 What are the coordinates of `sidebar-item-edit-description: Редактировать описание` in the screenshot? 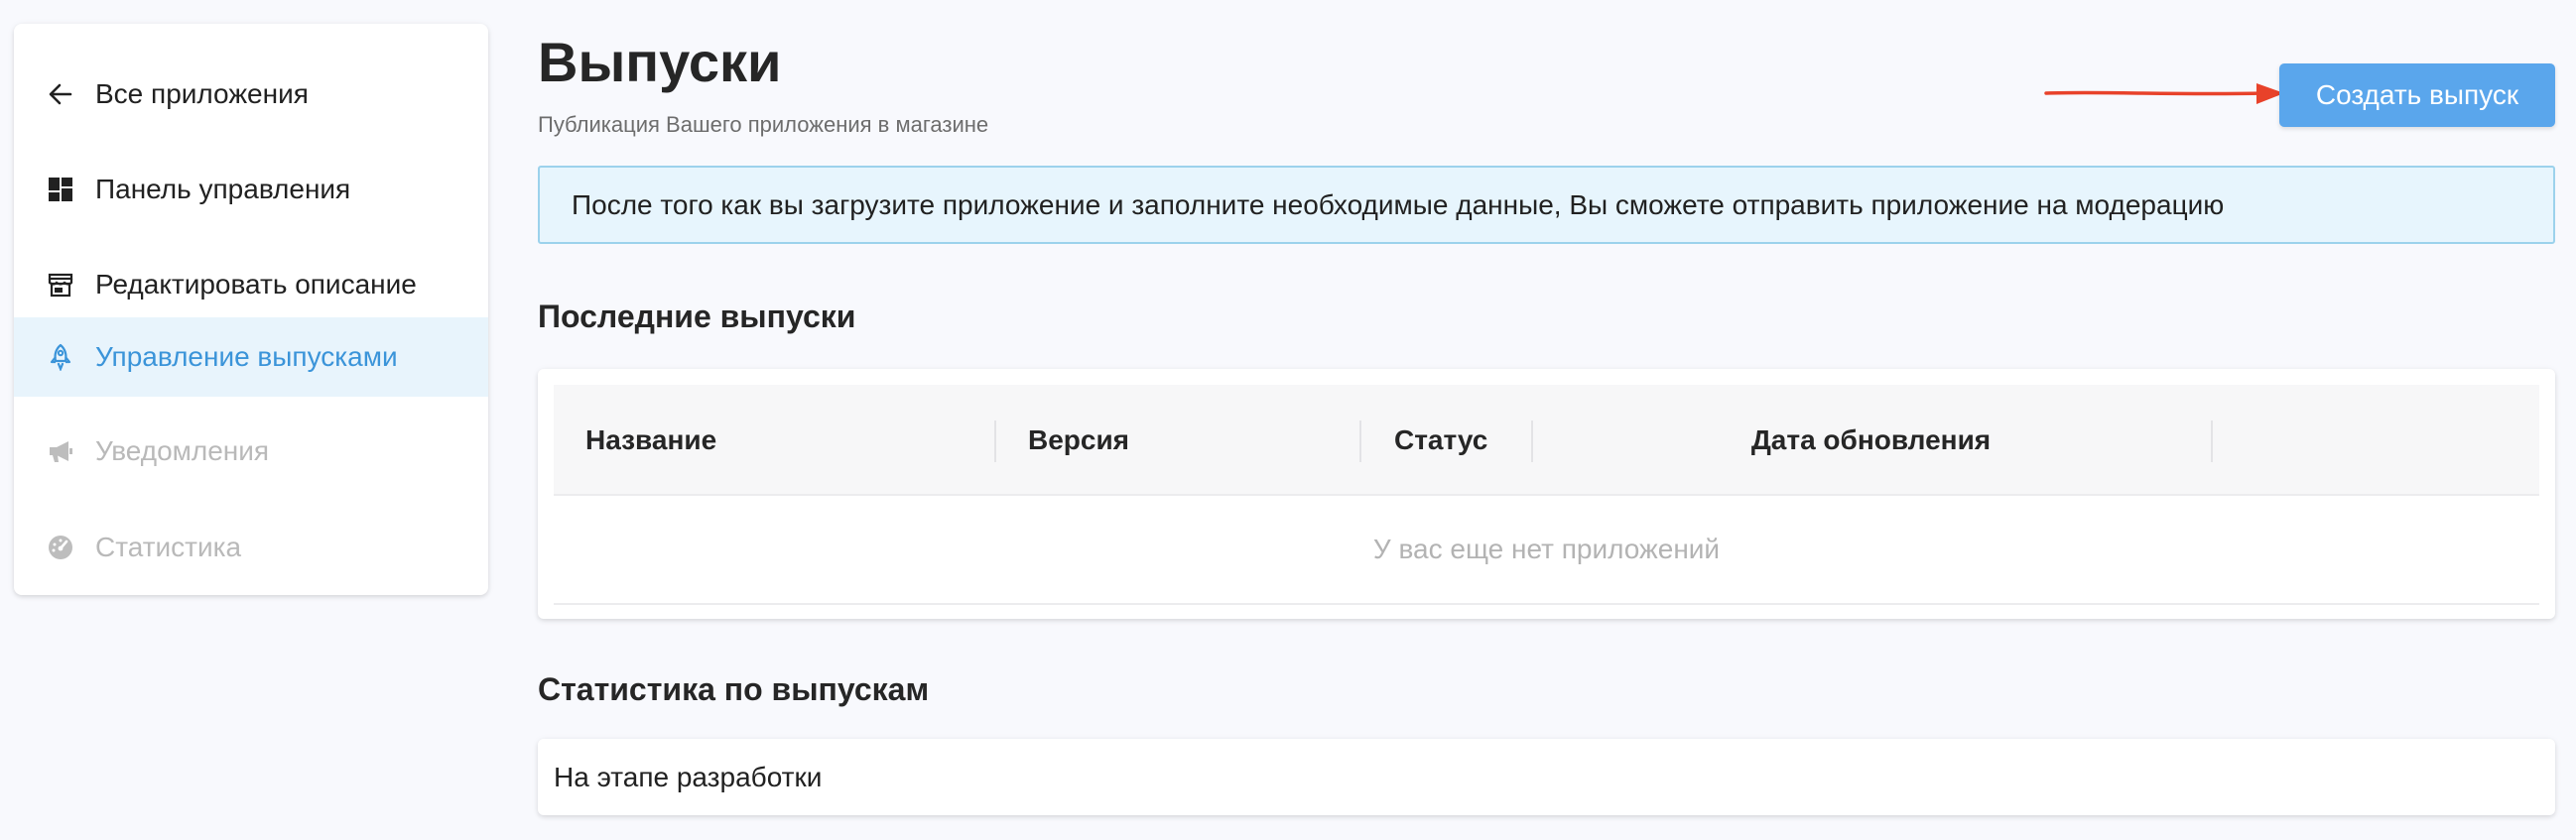 It's located at (251, 284).